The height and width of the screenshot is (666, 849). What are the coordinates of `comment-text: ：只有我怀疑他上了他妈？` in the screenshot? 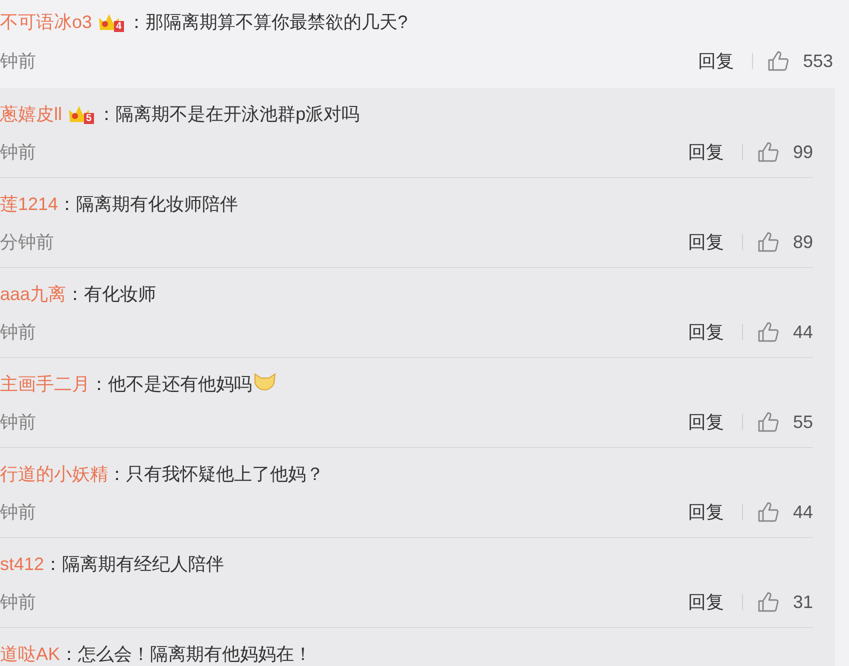 It's located at (216, 474).